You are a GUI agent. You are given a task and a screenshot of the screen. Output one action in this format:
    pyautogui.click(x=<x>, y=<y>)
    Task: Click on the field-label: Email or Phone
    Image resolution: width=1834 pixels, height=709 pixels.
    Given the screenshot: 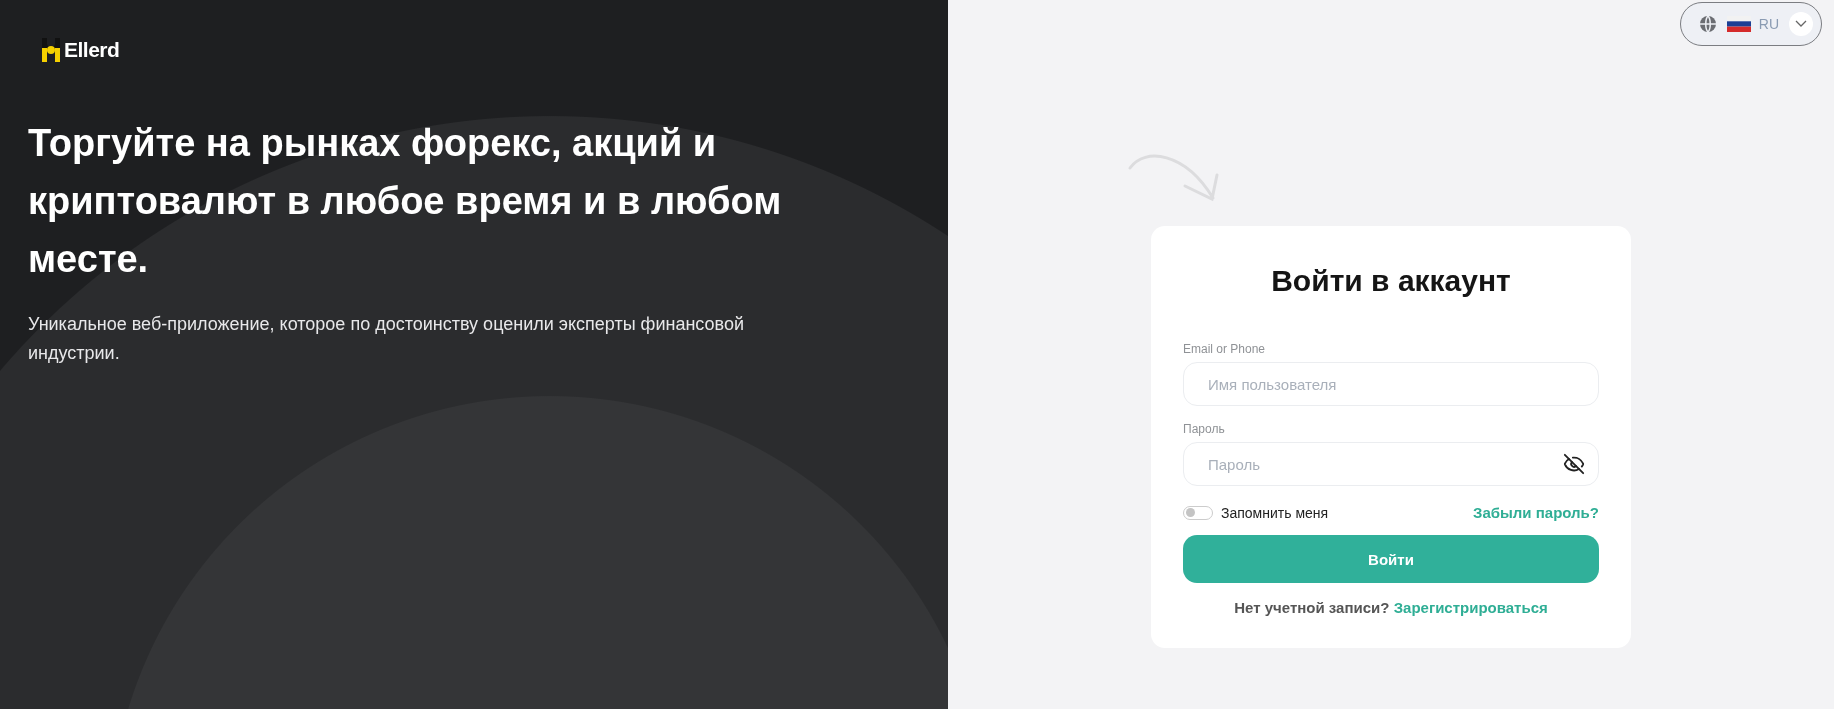 What is the action you would take?
    pyautogui.click(x=1225, y=349)
    